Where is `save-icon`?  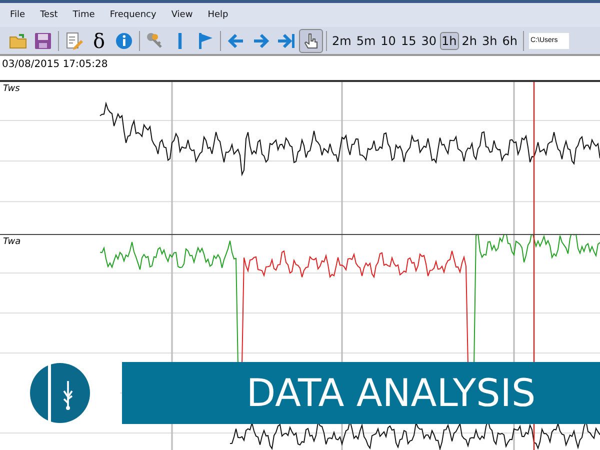
save-icon is located at coordinates (43, 40).